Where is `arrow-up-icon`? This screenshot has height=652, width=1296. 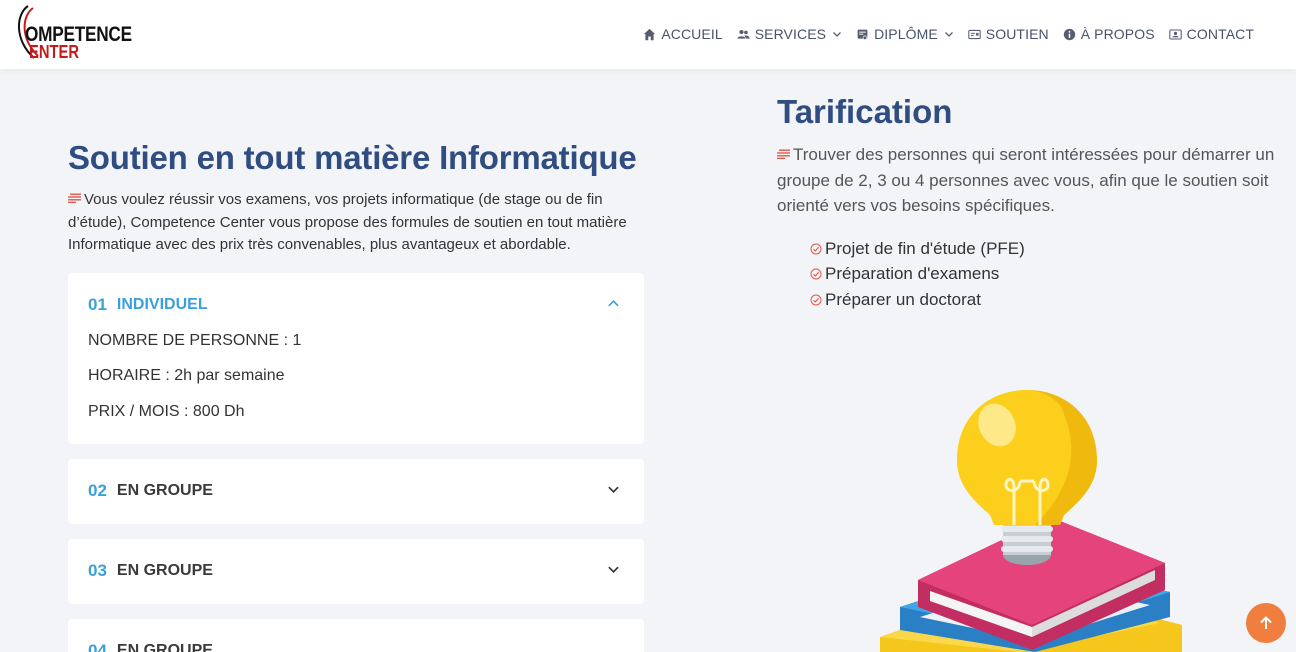 arrow-up-icon is located at coordinates (1266, 622).